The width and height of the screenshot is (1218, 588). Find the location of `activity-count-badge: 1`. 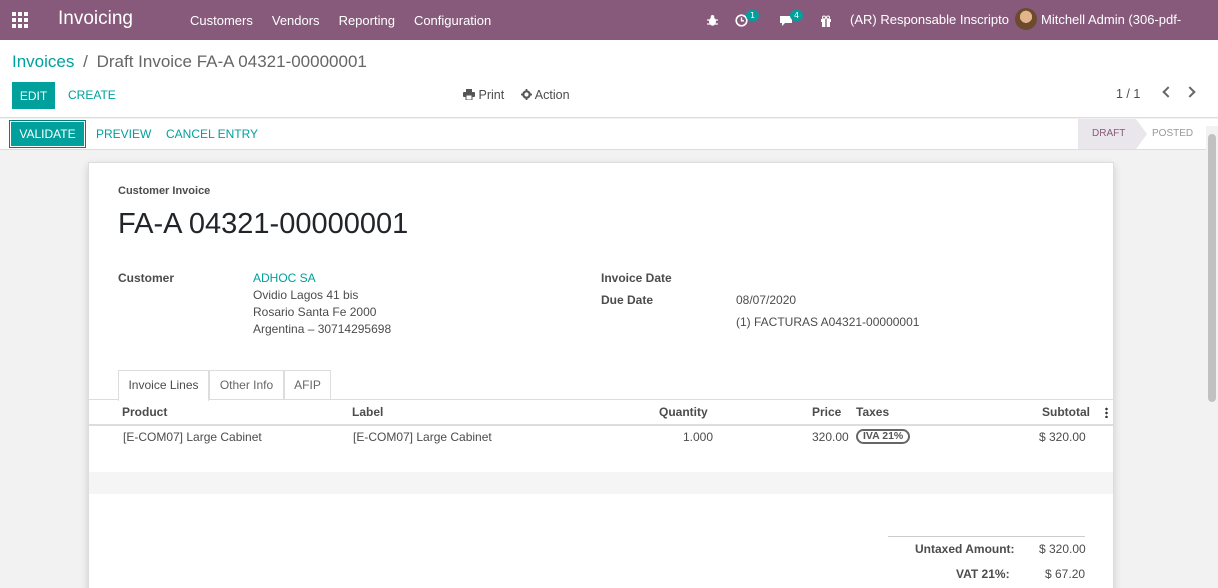

activity-count-badge: 1 is located at coordinates (753, 15).